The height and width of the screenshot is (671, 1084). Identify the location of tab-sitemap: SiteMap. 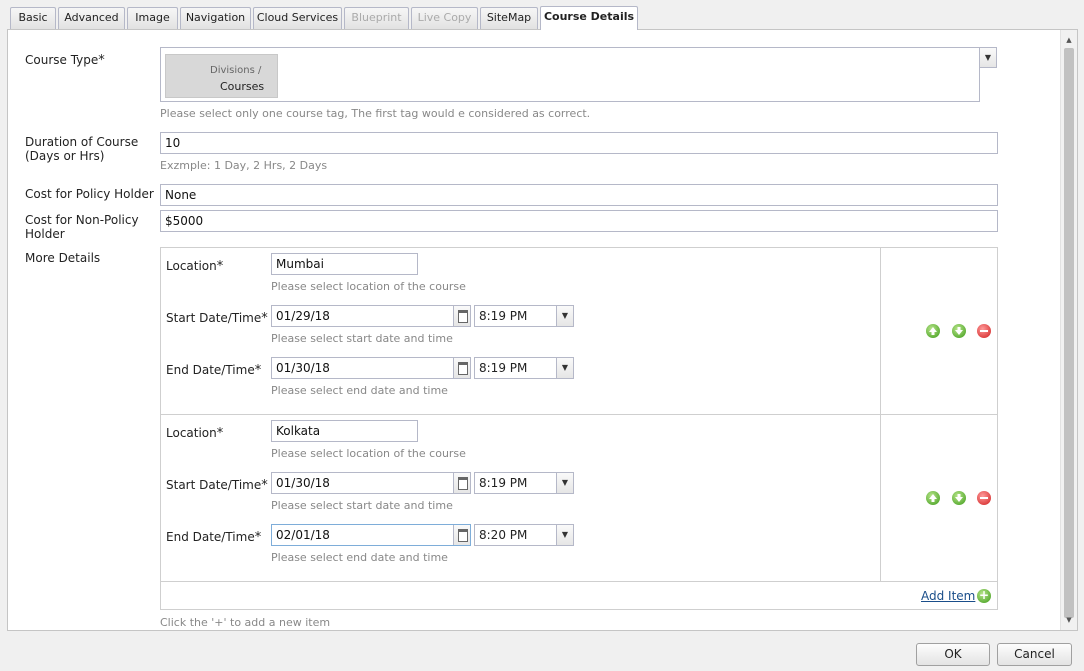
(509, 18).